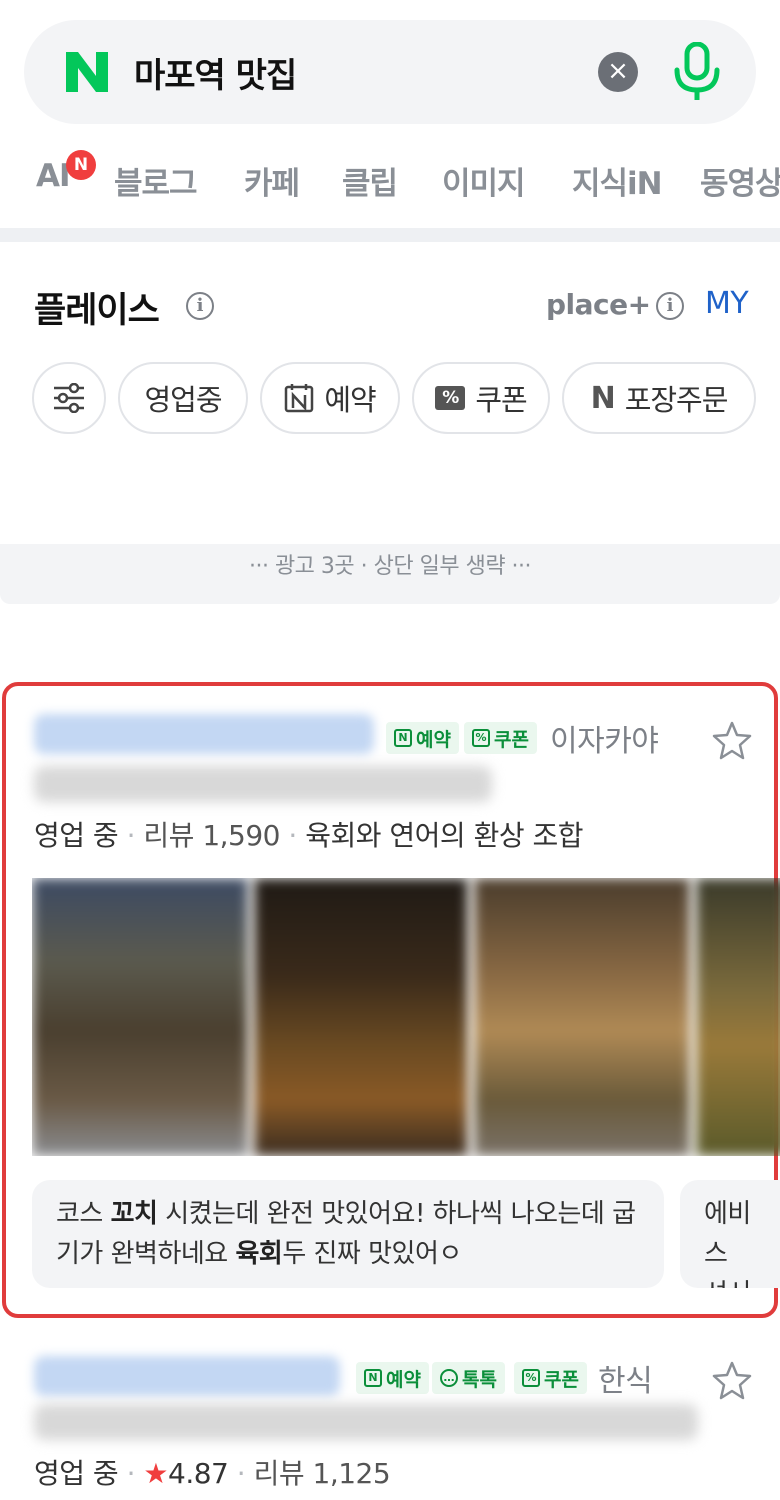 The height and width of the screenshot is (1500, 780). I want to click on filter-chip-label: 영업중, so click(183, 400).